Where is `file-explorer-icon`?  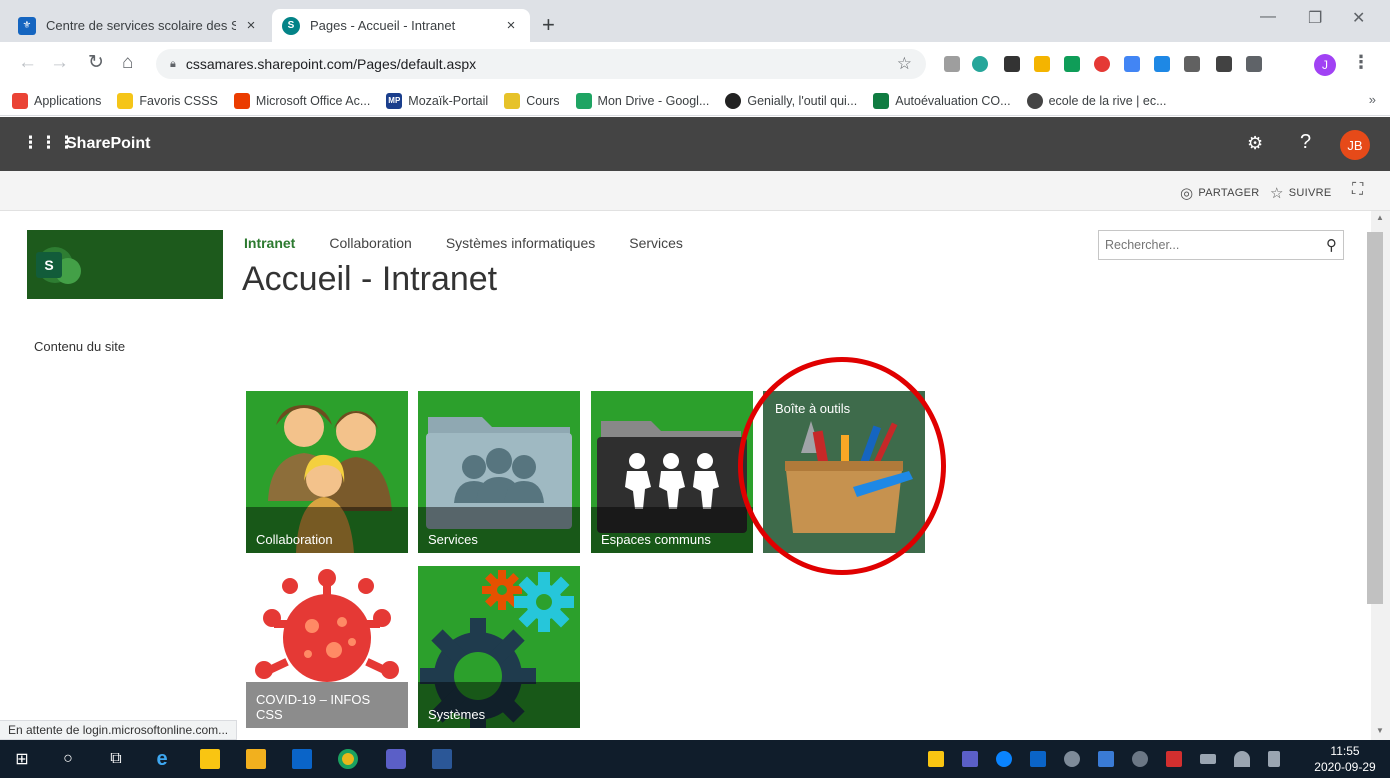 file-explorer-icon is located at coordinates (256, 759).